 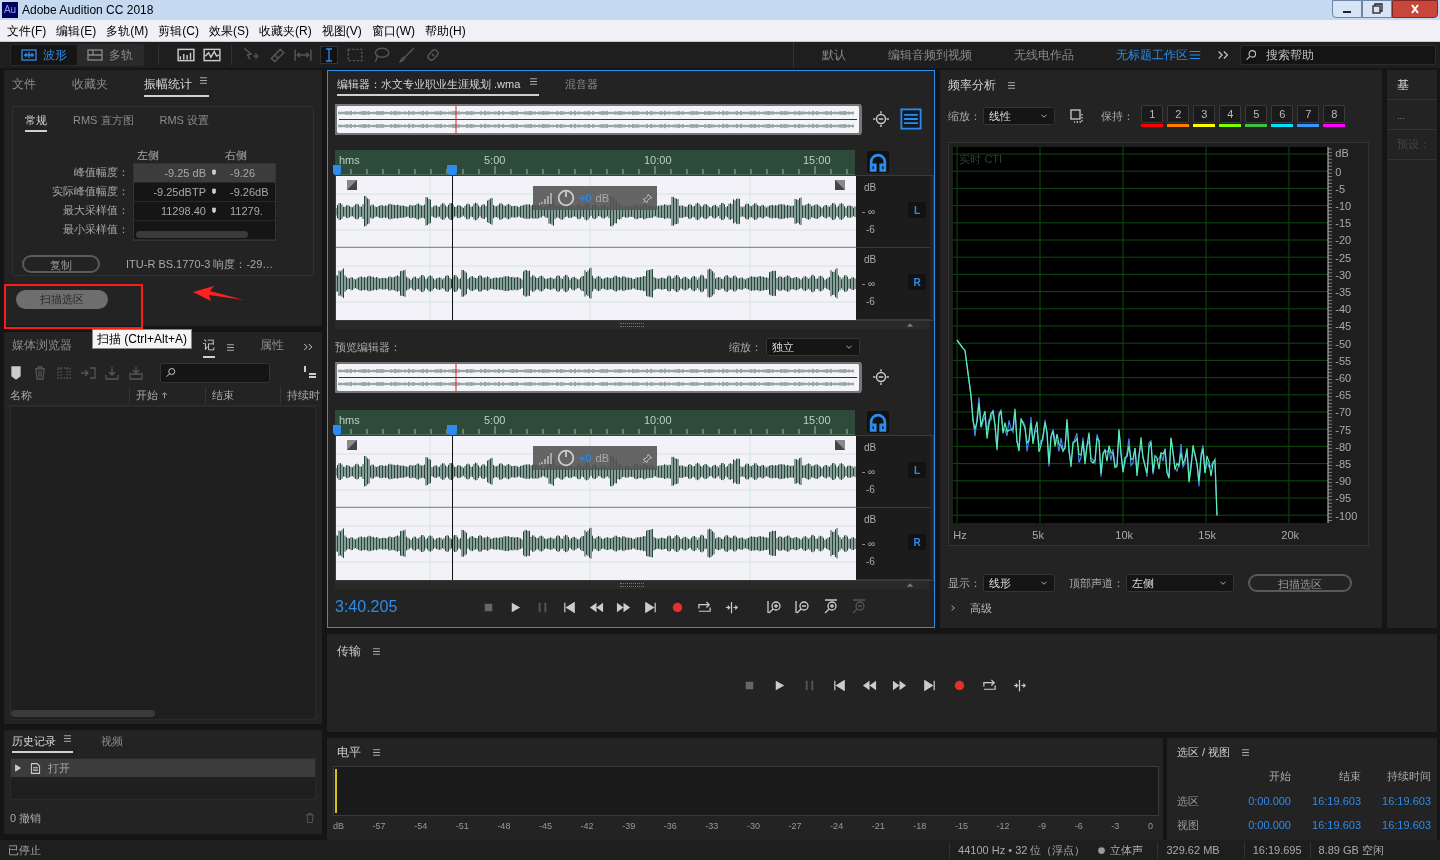 I want to click on time-selection-tool-icon, so click(x=329, y=55).